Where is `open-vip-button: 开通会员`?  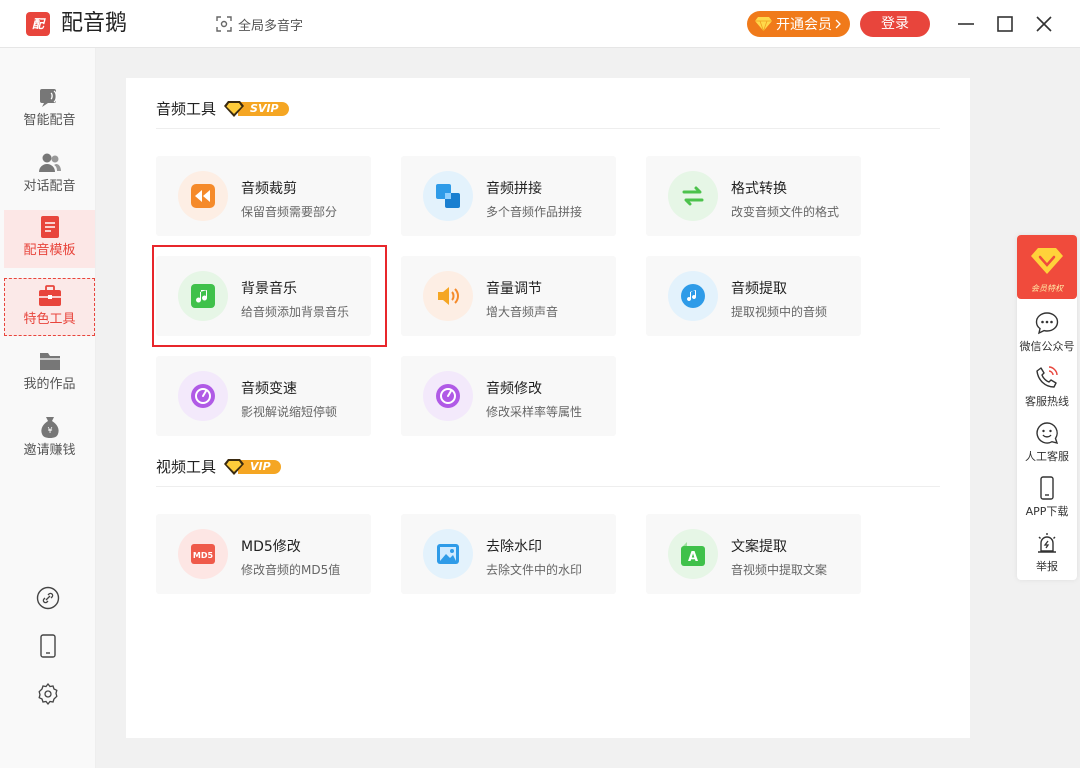 open-vip-button: 开通会员 is located at coordinates (798, 24).